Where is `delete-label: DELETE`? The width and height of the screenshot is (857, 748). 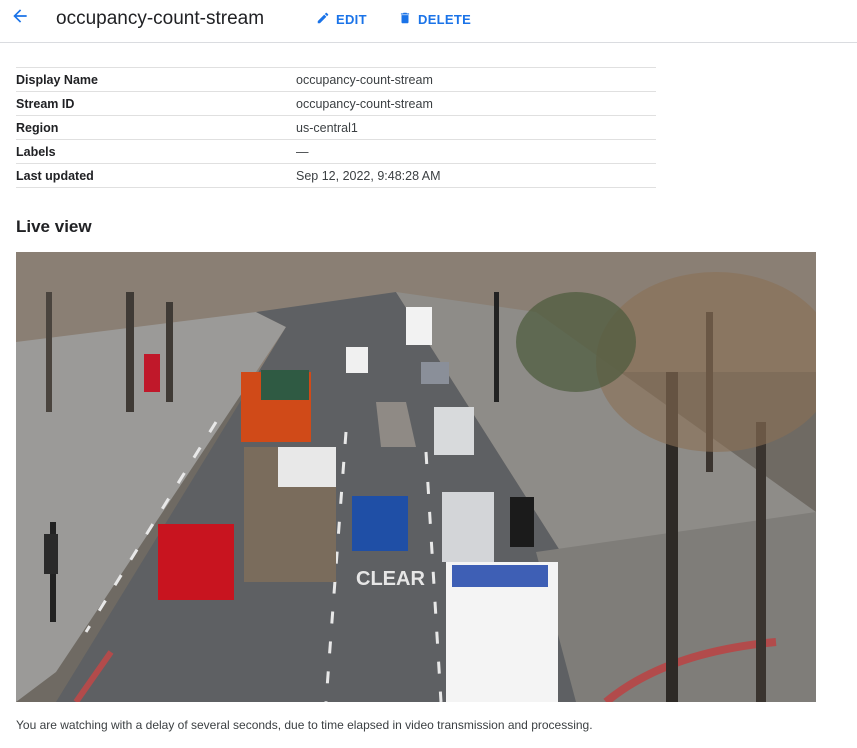
delete-label: DELETE is located at coordinates (445, 19).